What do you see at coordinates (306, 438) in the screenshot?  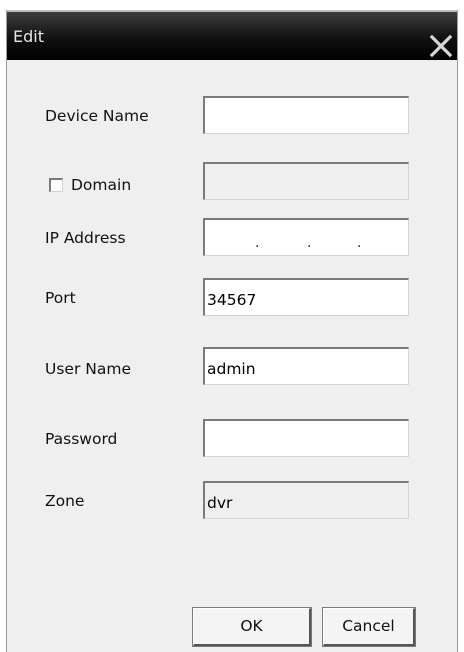 I see `password-field` at bounding box center [306, 438].